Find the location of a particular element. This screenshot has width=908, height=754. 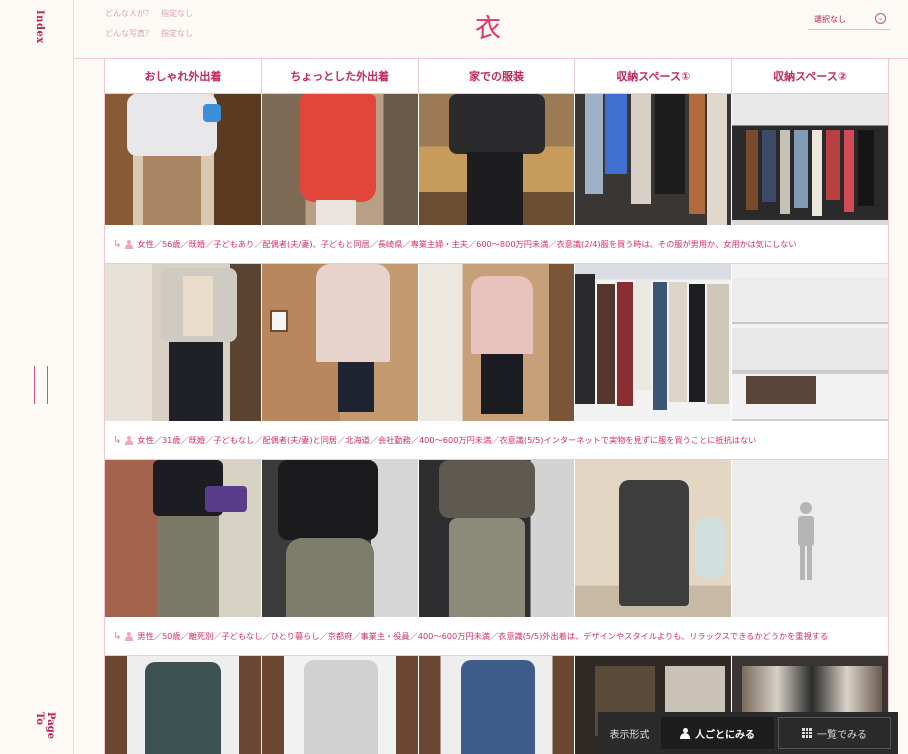

view-mode-bar: 表示形式 人ごとにみる 一覧でみる is located at coordinates (748, 733).